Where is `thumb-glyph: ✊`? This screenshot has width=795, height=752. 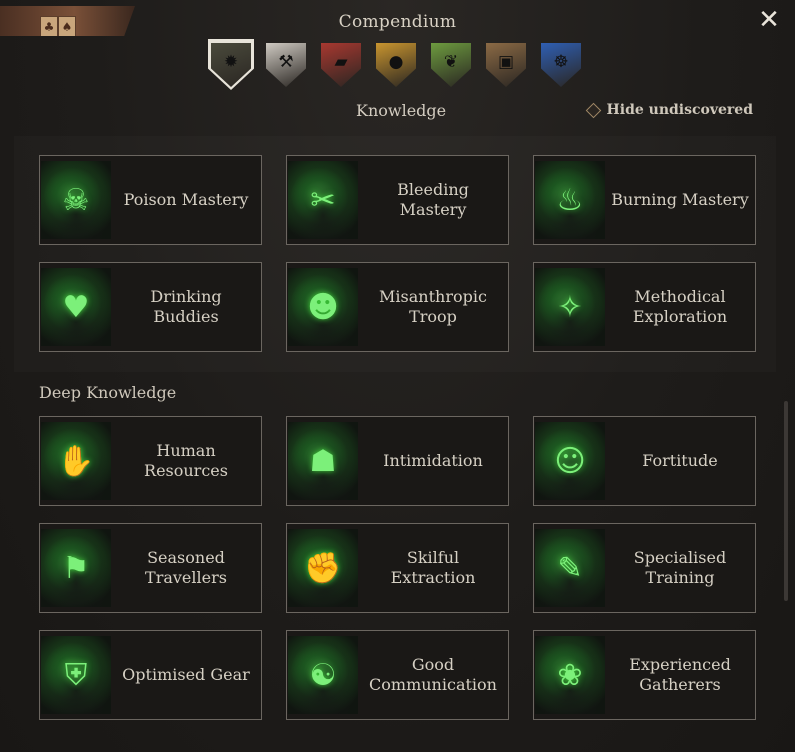
thumb-glyph: ✊ is located at coordinates (323, 568).